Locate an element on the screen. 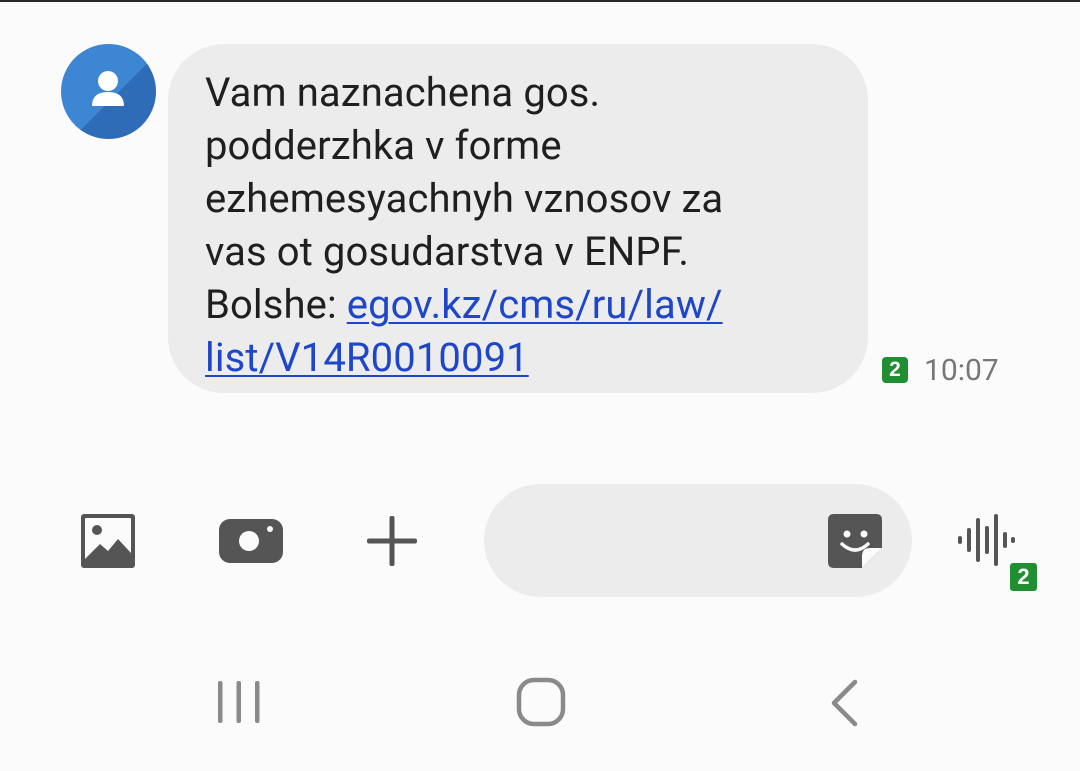  more-prefix: Bolshe: is located at coordinates (276, 304).